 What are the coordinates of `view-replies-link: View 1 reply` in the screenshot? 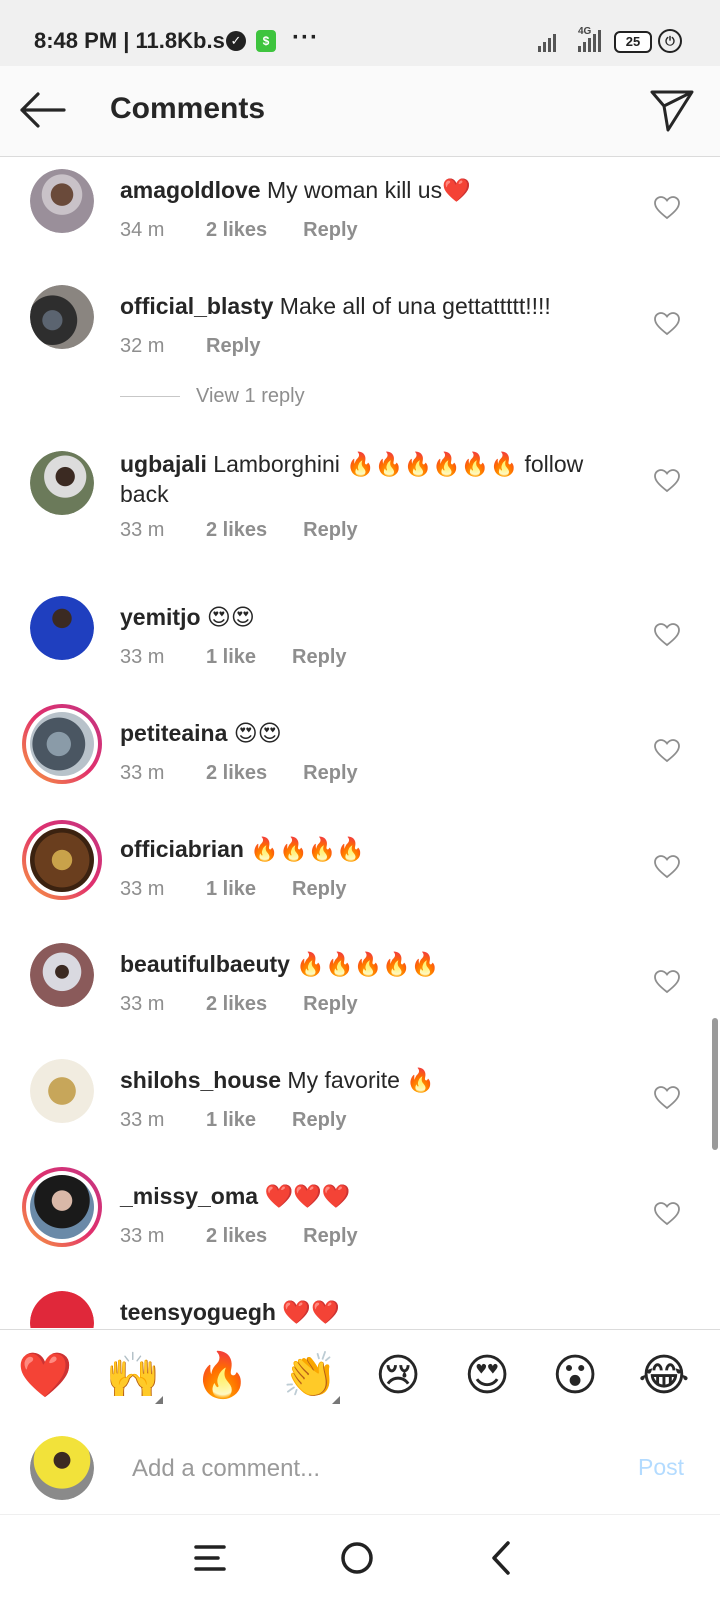 It's located at (212, 396).